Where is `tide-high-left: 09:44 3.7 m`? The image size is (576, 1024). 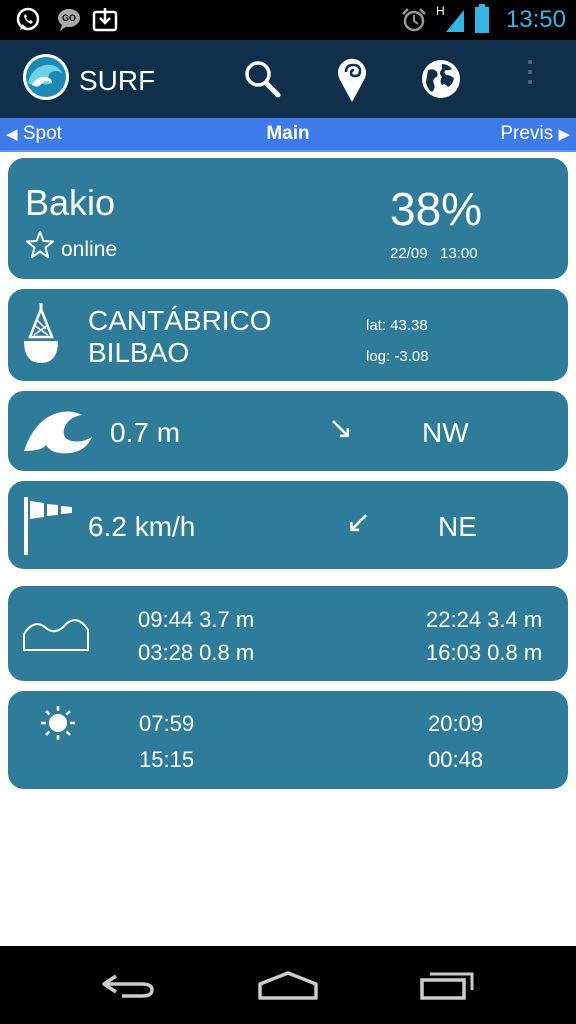
tide-high-left: 09:44 3.7 m is located at coordinates (196, 619).